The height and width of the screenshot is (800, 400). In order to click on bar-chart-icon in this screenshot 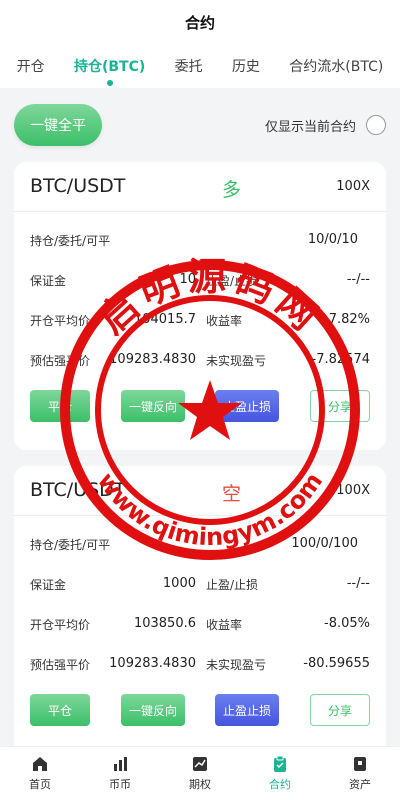, I will do `click(120, 764)`.